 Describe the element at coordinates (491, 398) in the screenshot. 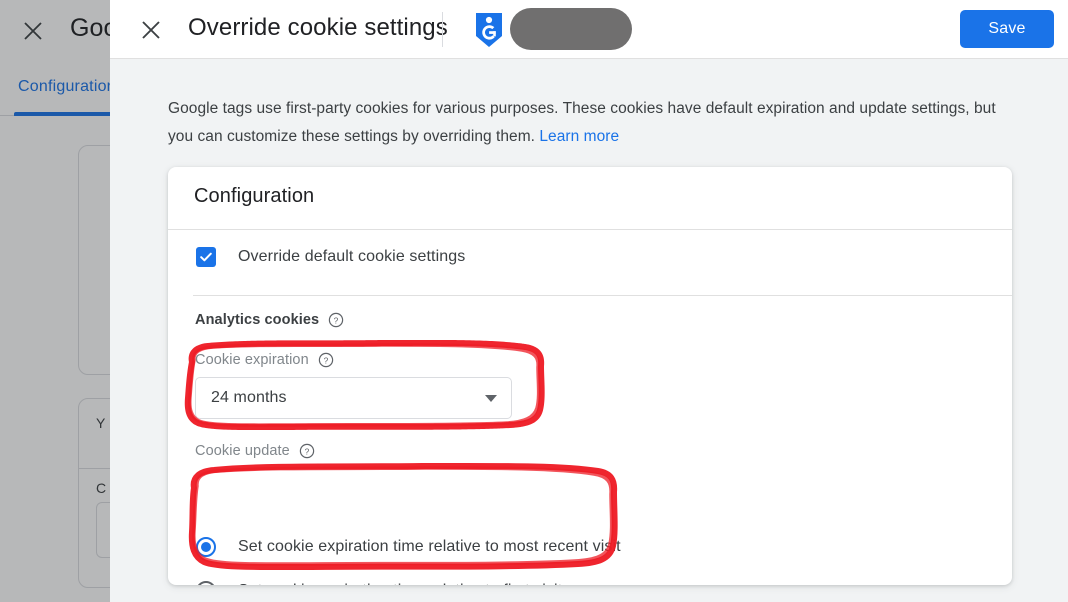

I see `chevron-down-icon` at that location.